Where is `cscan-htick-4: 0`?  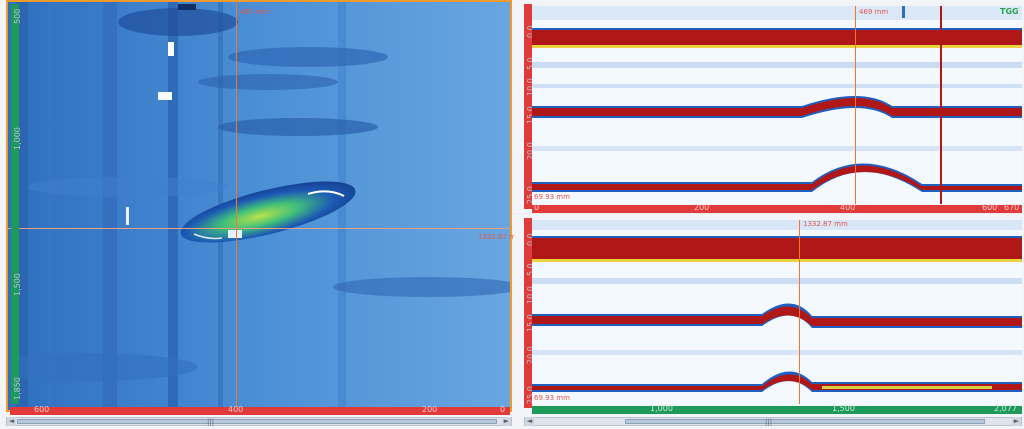
cscan-htick-4: 0 is located at coordinates (503, 409).